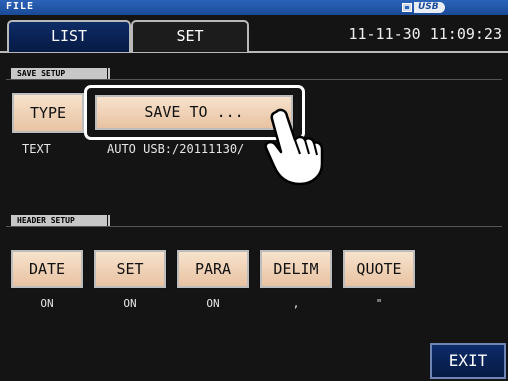  I want to click on delim-button: DELIM, so click(296, 269).